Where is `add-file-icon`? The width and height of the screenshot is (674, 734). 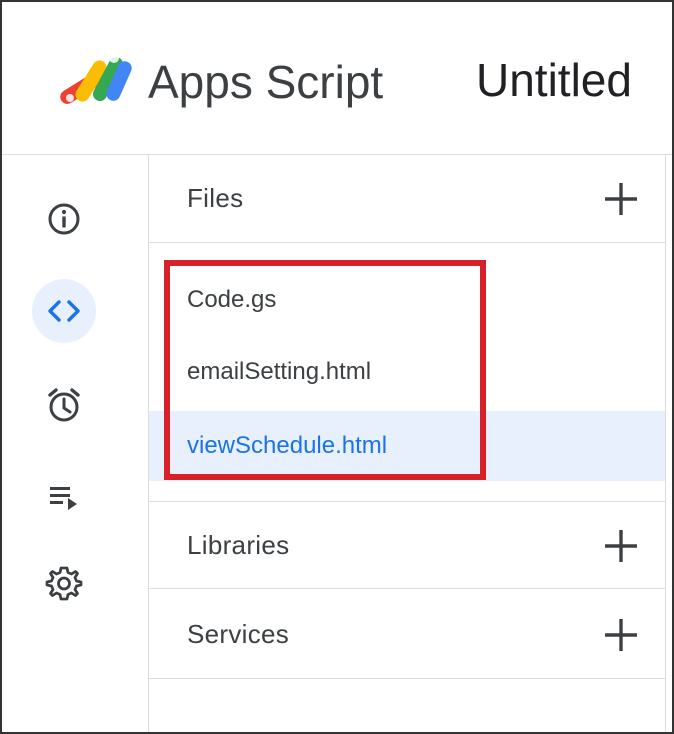
add-file-icon is located at coordinates (621, 199).